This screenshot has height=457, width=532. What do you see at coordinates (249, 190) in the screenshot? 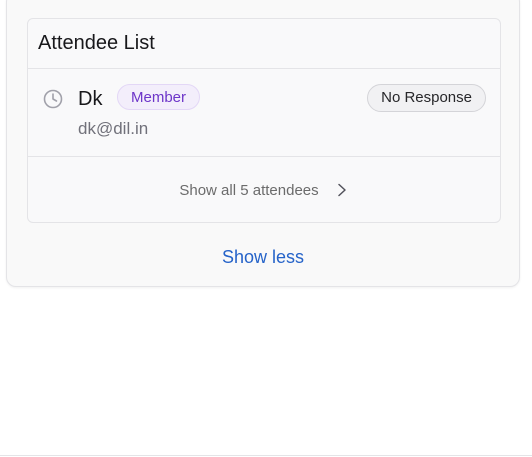
I see `show-all-label: Show all 5 attendees` at bounding box center [249, 190].